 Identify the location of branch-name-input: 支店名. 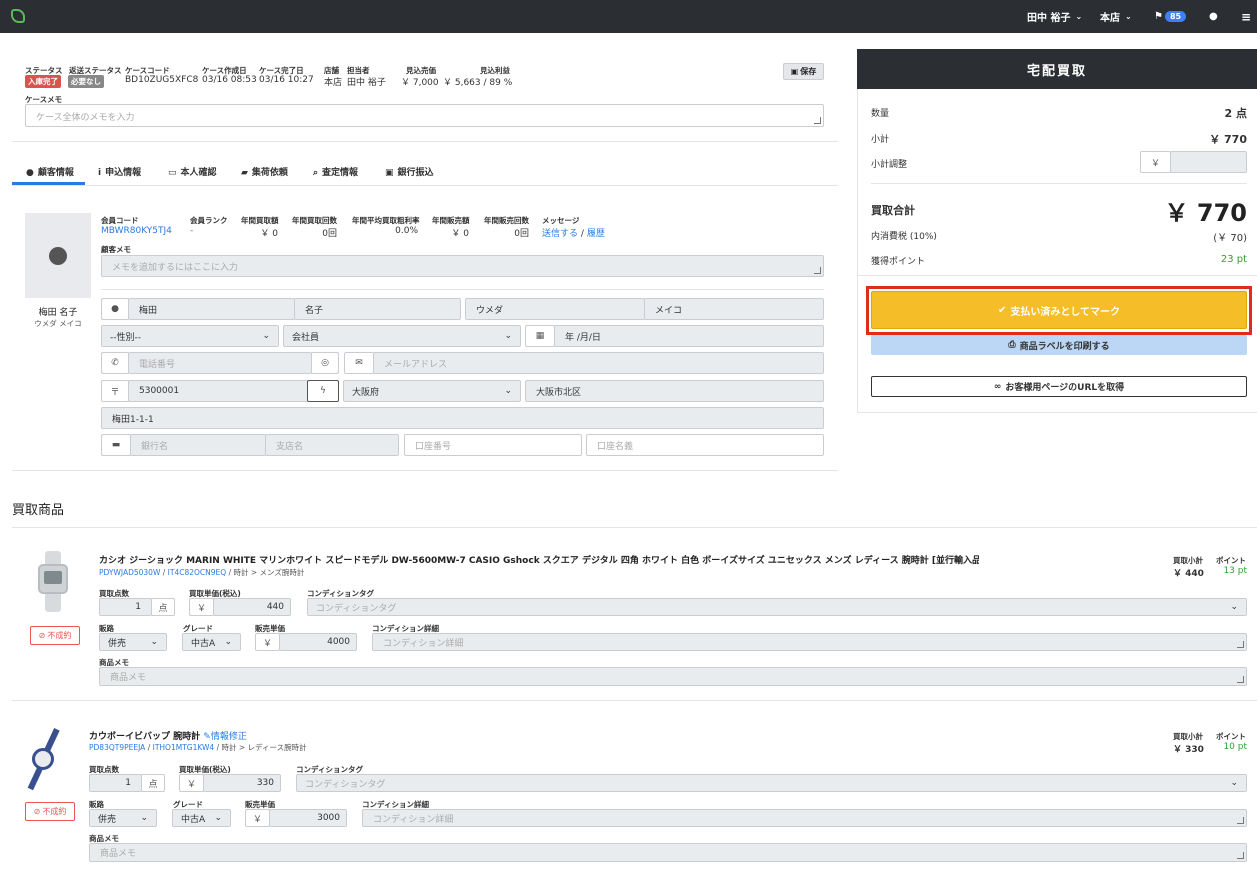
(332, 445).